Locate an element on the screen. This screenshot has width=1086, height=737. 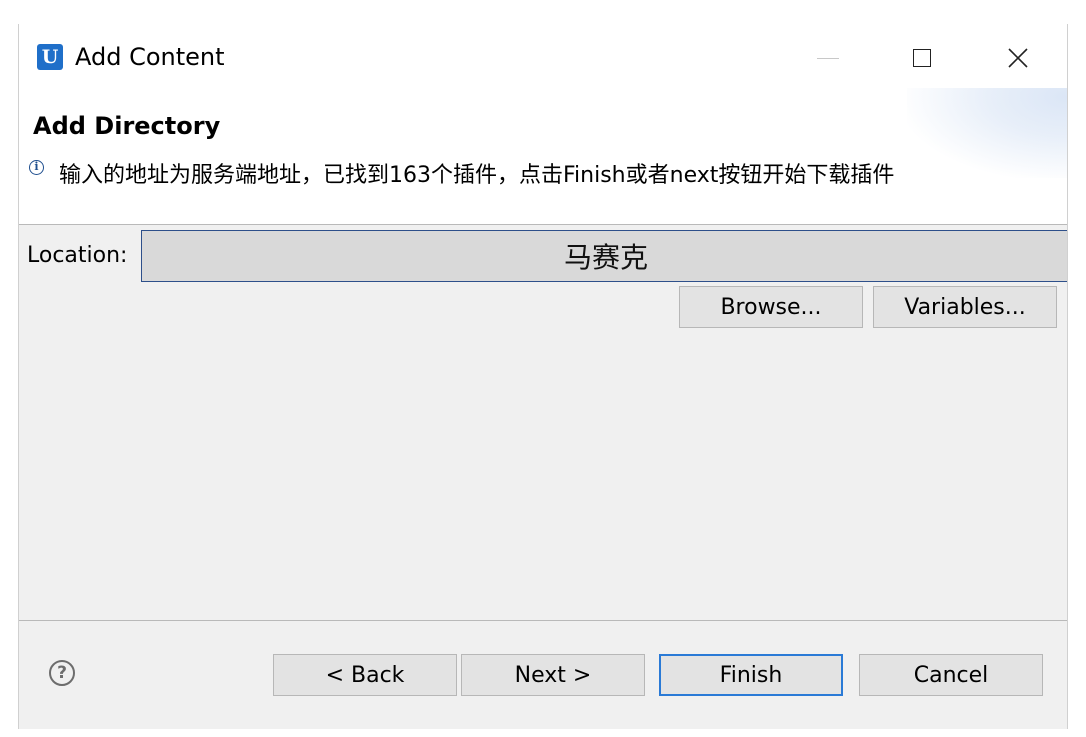
page-title: Add Directory is located at coordinates (127, 126).